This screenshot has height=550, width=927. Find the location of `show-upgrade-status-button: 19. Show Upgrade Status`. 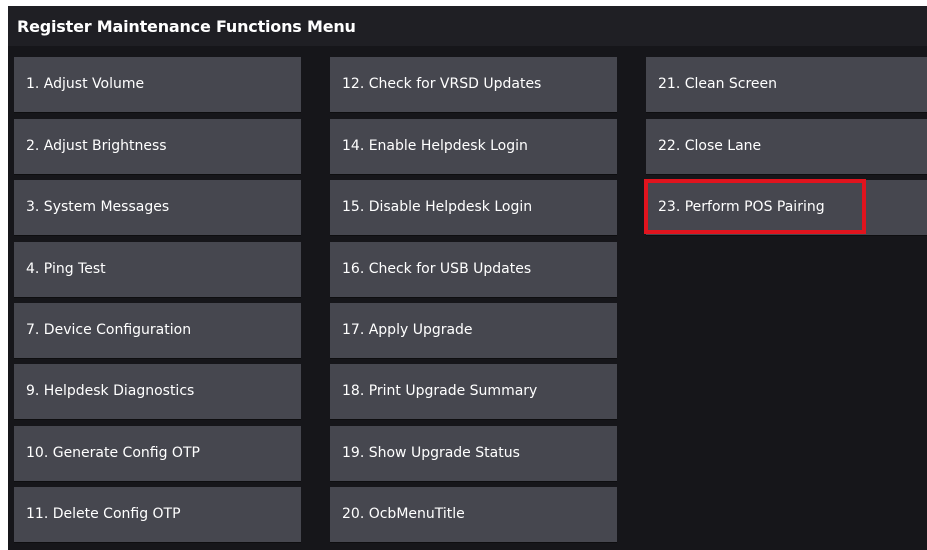

show-upgrade-status-button: 19. Show Upgrade Status is located at coordinates (473, 453).